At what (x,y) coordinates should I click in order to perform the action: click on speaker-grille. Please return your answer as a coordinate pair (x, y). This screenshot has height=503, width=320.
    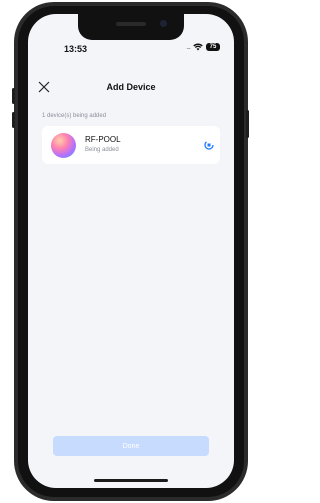
    Looking at the image, I should click on (131, 24).